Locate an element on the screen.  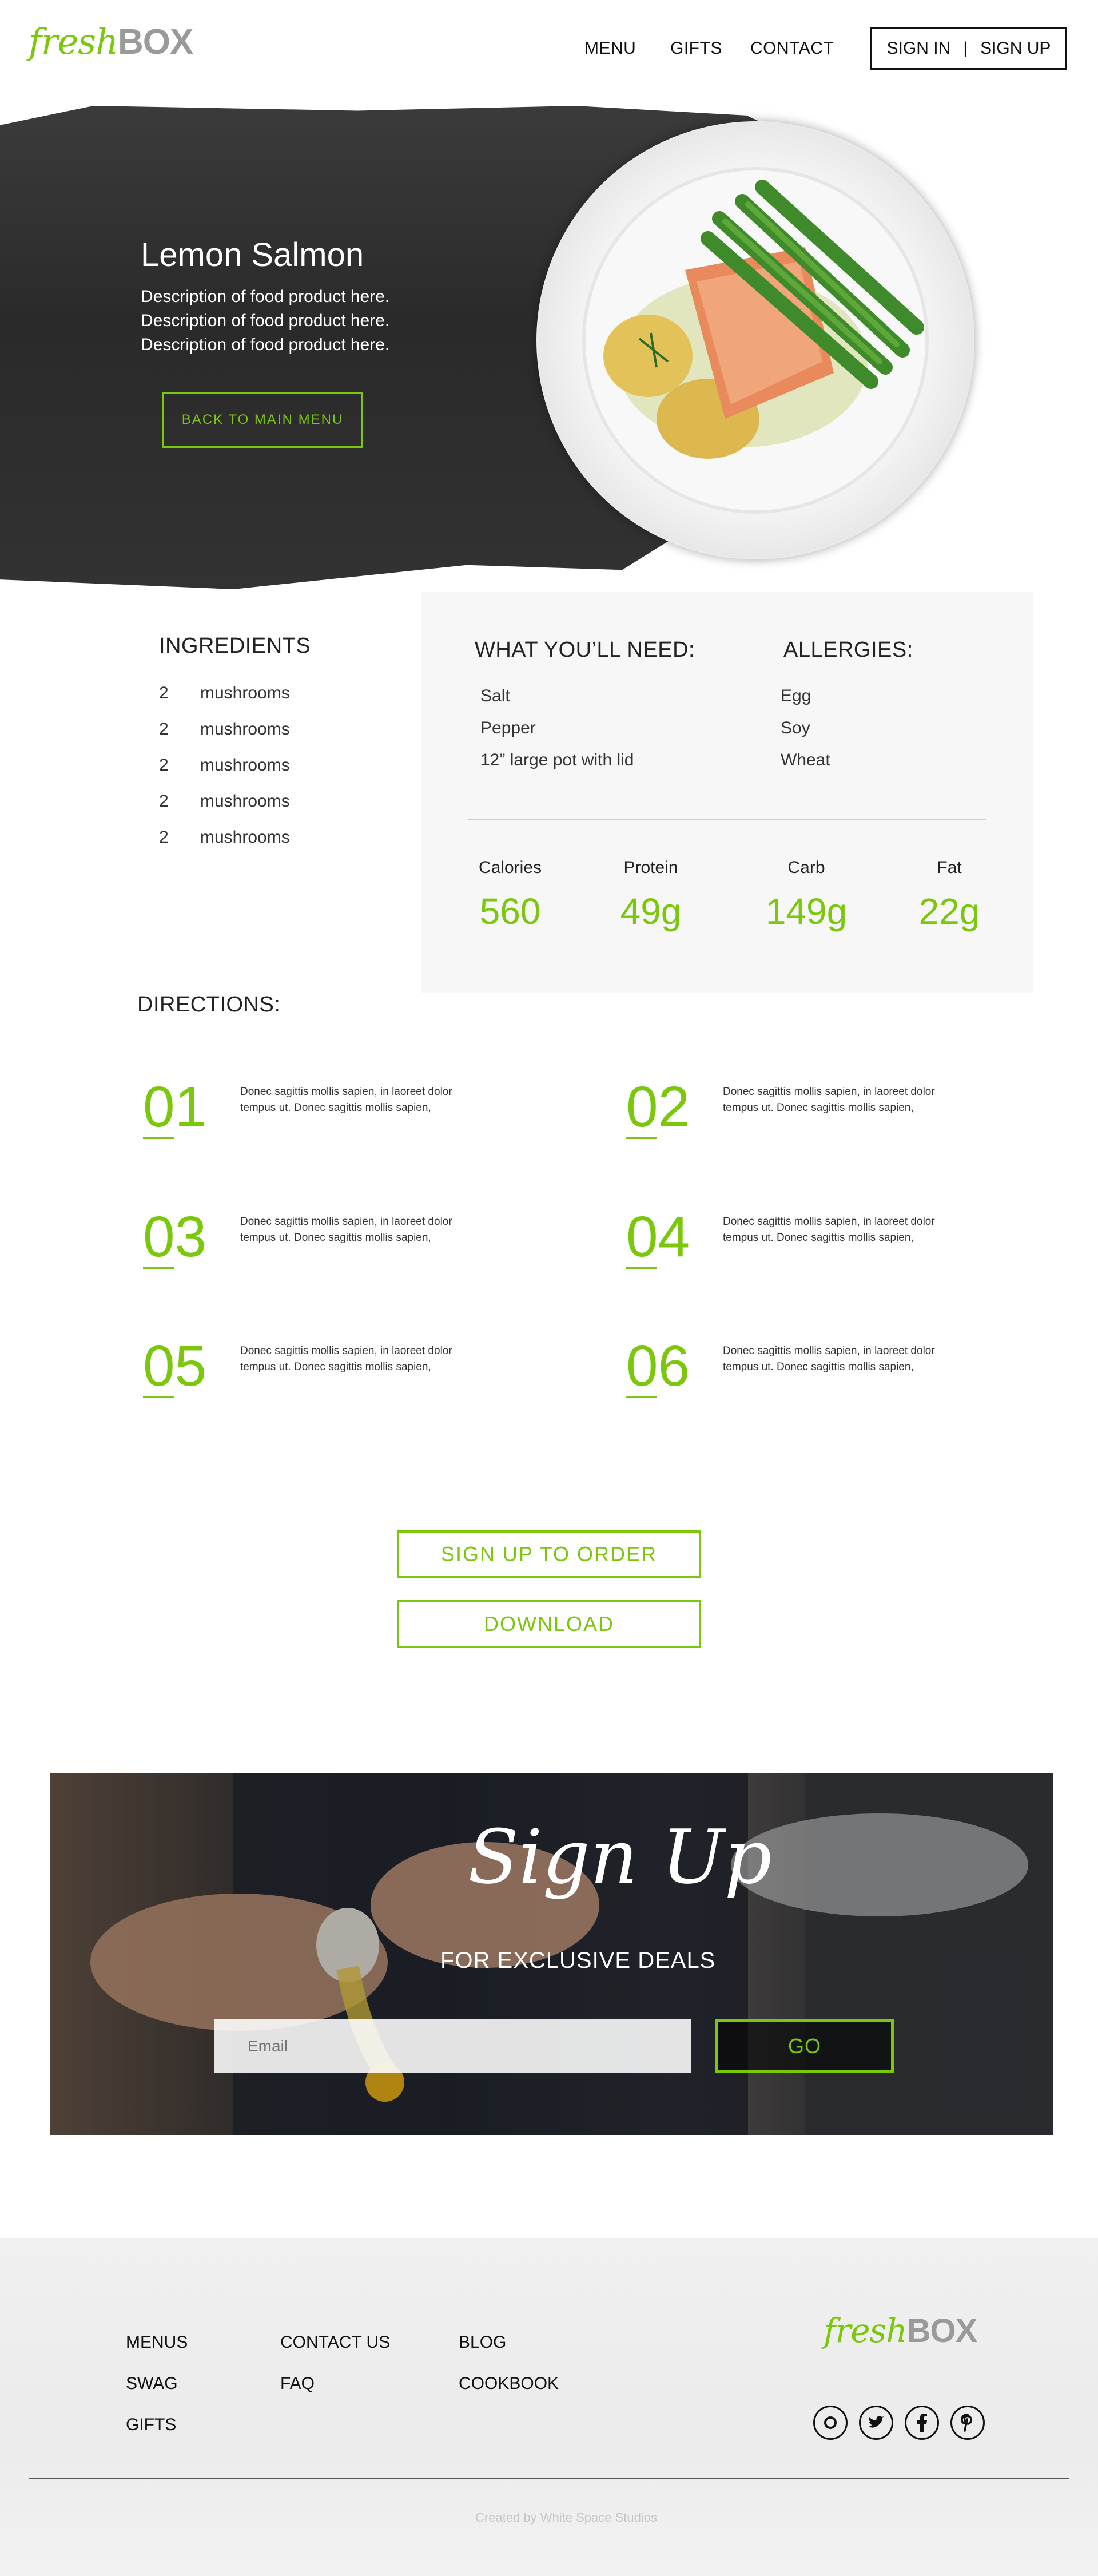
direction-step: 04 is located at coordinates (658, 1238).